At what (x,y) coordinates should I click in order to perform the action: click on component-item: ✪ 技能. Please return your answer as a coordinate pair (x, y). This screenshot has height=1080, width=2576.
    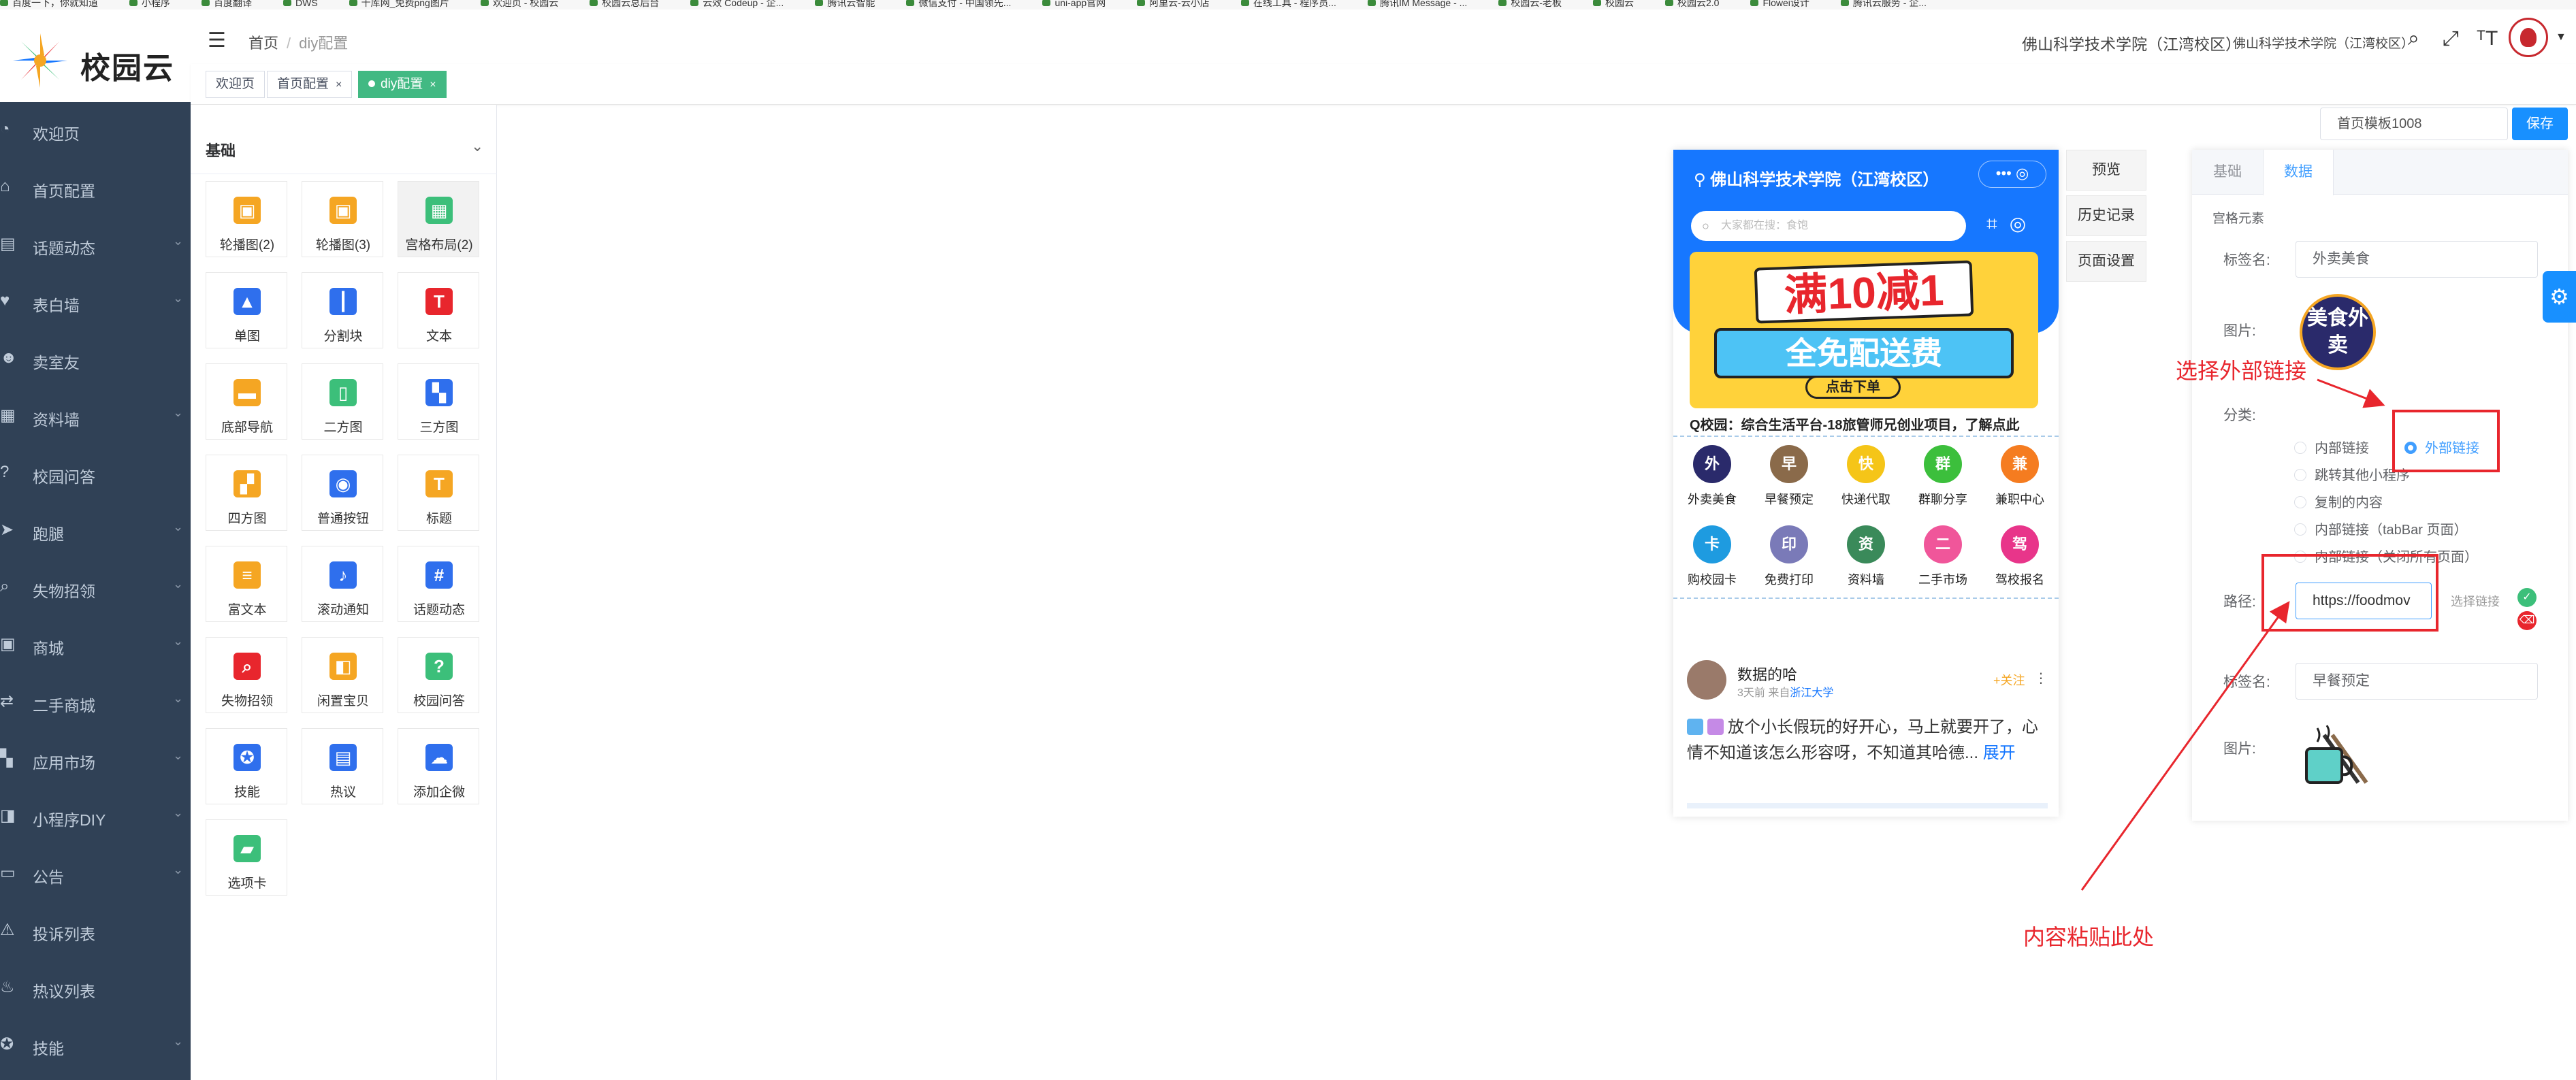
    Looking at the image, I should click on (247, 766).